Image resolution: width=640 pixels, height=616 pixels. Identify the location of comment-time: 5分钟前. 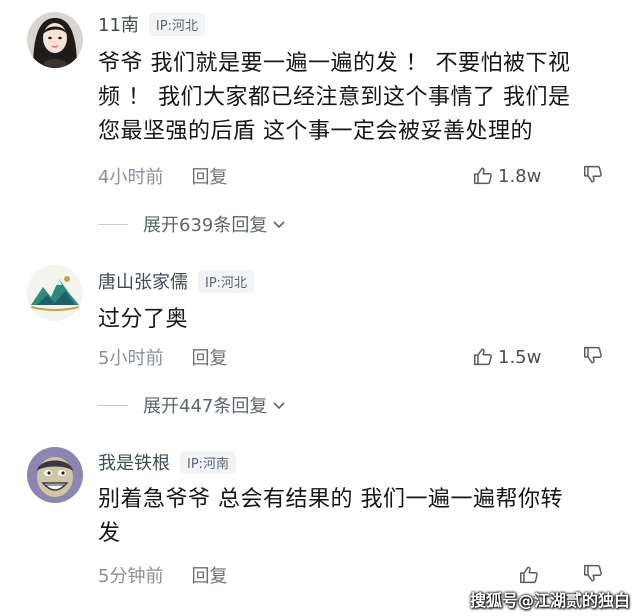
(131, 576).